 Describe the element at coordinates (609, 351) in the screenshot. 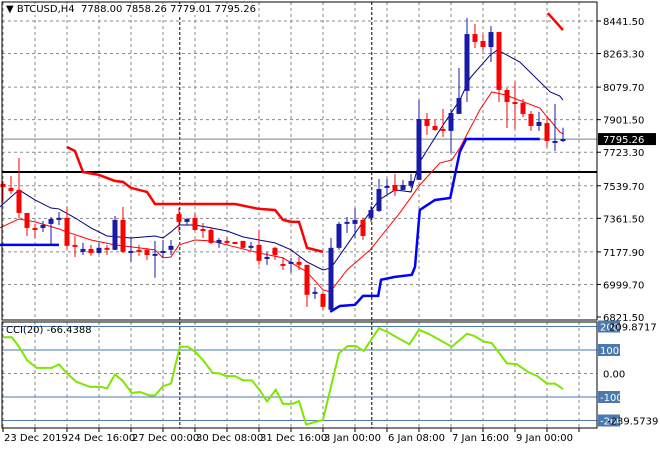

I see `cci-level-label: 100` at that location.